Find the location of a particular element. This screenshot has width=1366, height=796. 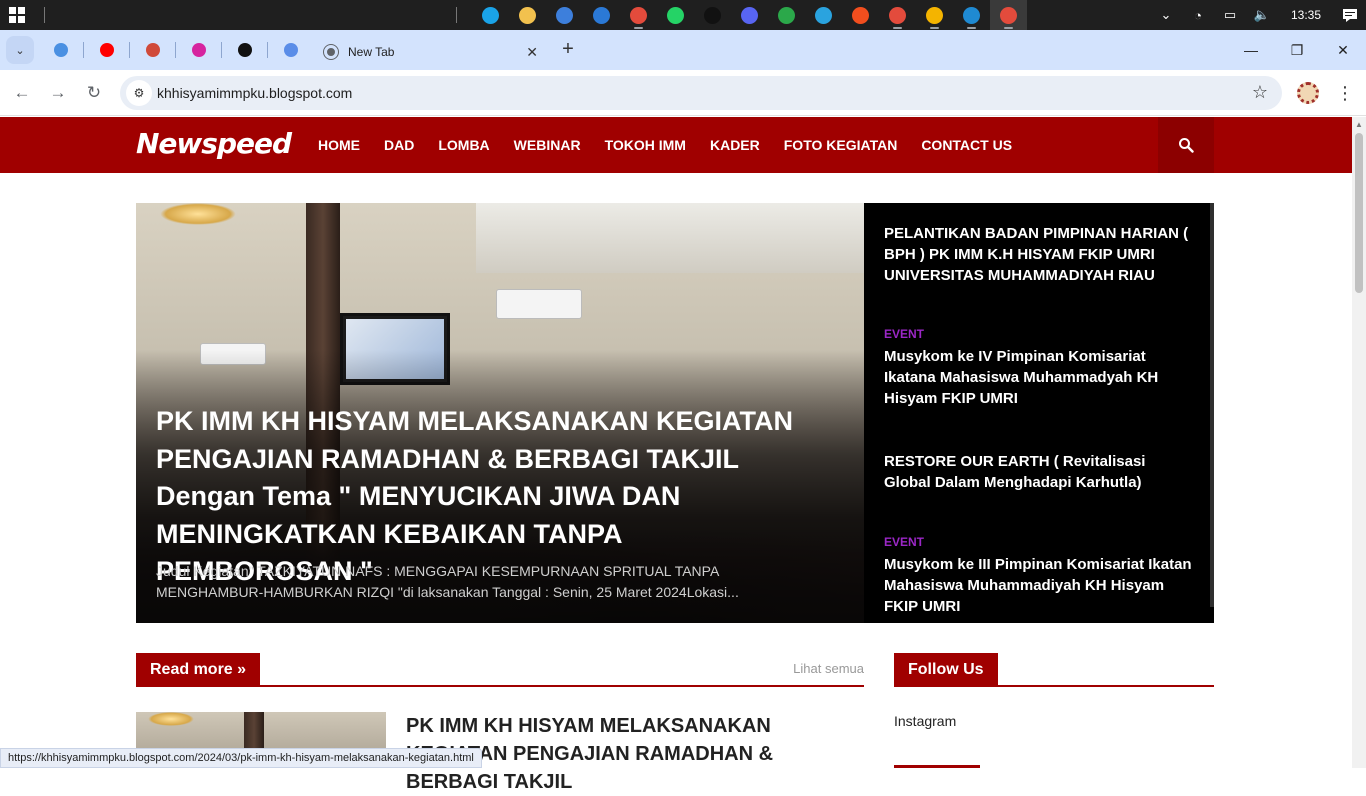

close-tab-icon: ✕ is located at coordinates (532, 52).